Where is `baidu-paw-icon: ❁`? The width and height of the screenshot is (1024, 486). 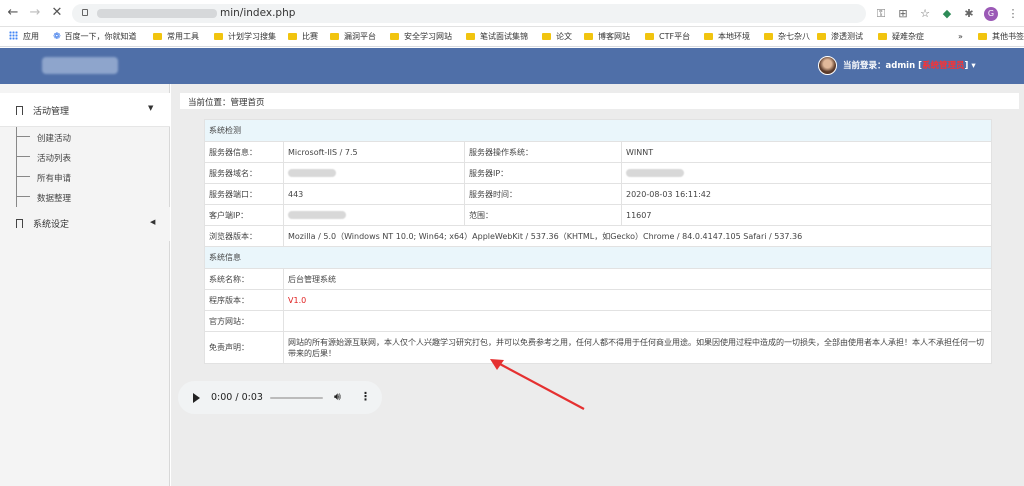 baidu-paw-icon: ❁ is located at coordinates (57, 37).